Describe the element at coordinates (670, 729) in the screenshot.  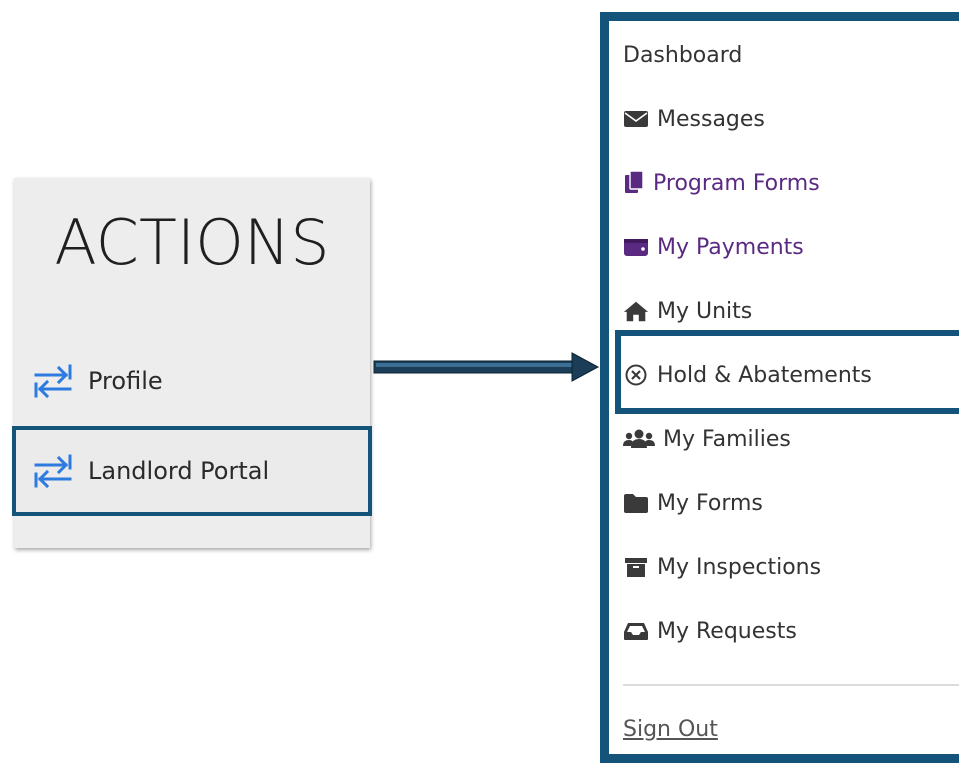
I see `sign-out-link: Sign Out` at that location.